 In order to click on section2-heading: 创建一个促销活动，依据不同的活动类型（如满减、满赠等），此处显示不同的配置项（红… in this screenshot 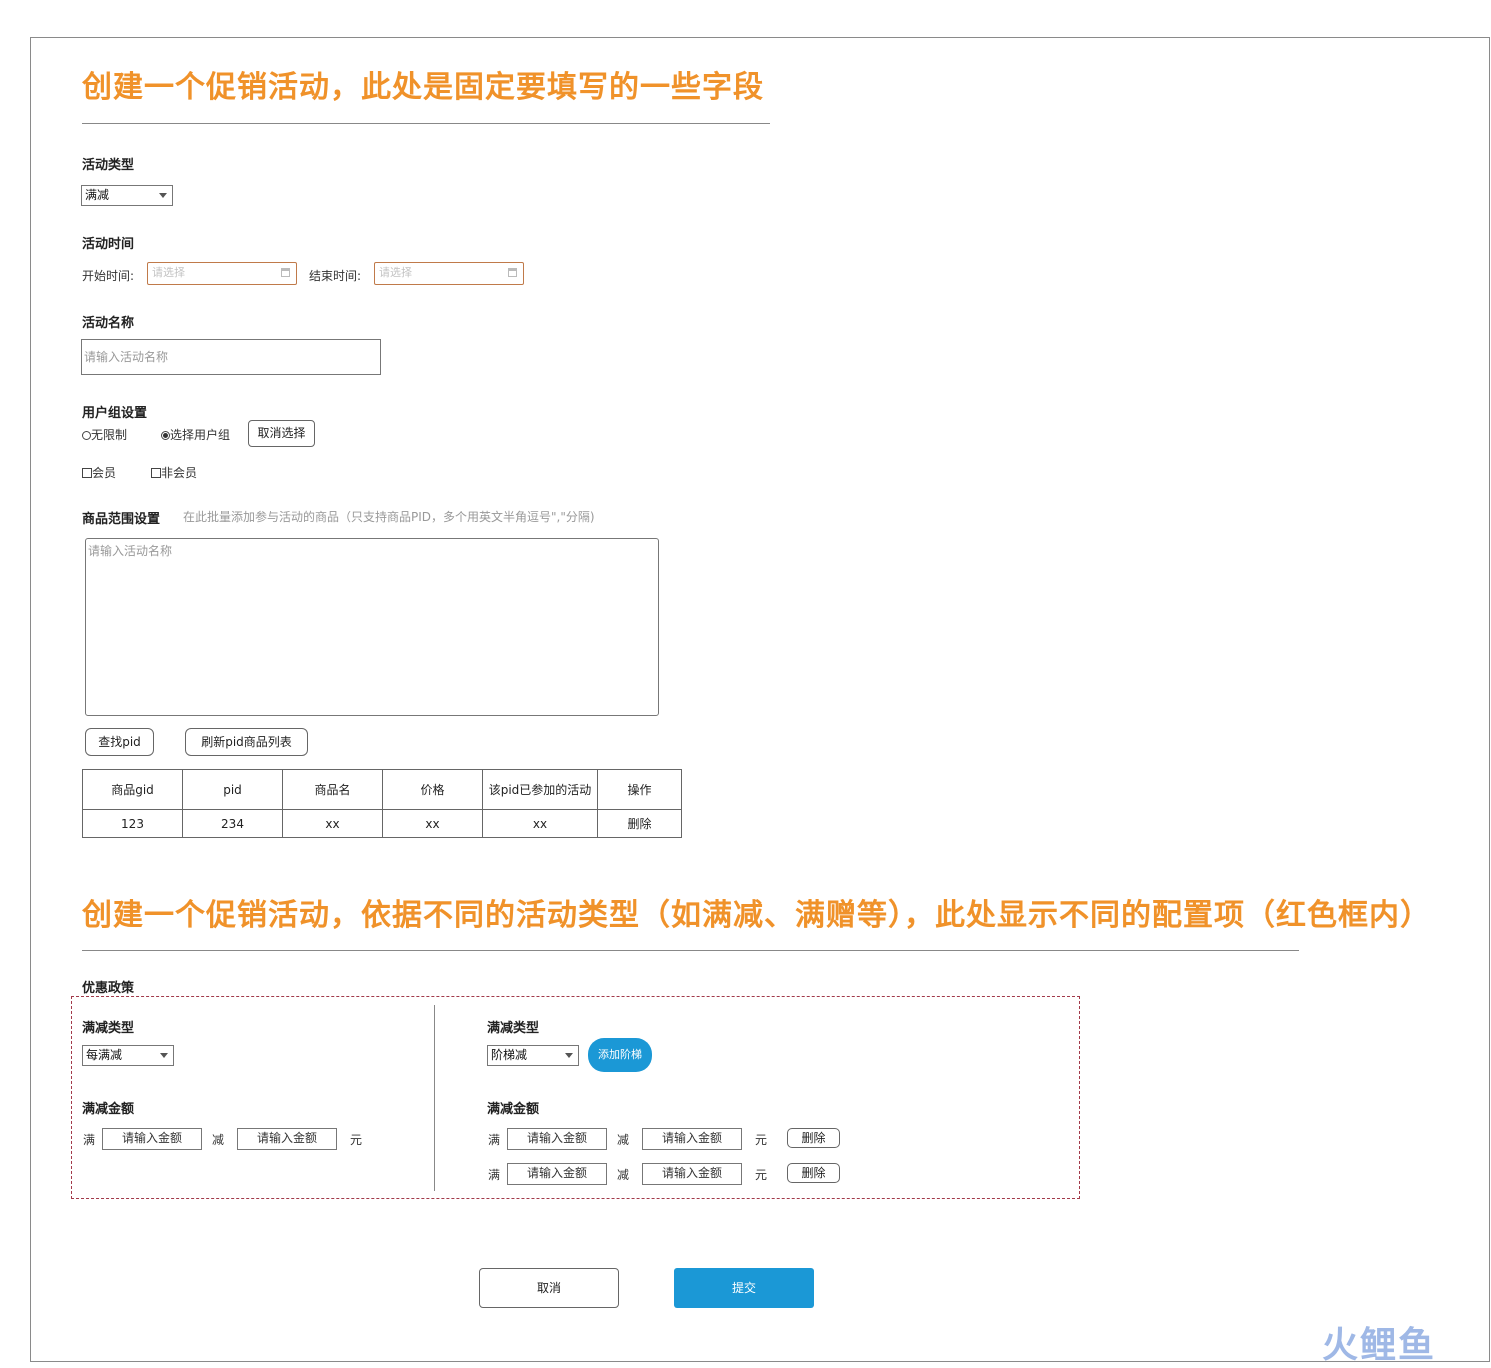, I will do `click(756, 915)`.